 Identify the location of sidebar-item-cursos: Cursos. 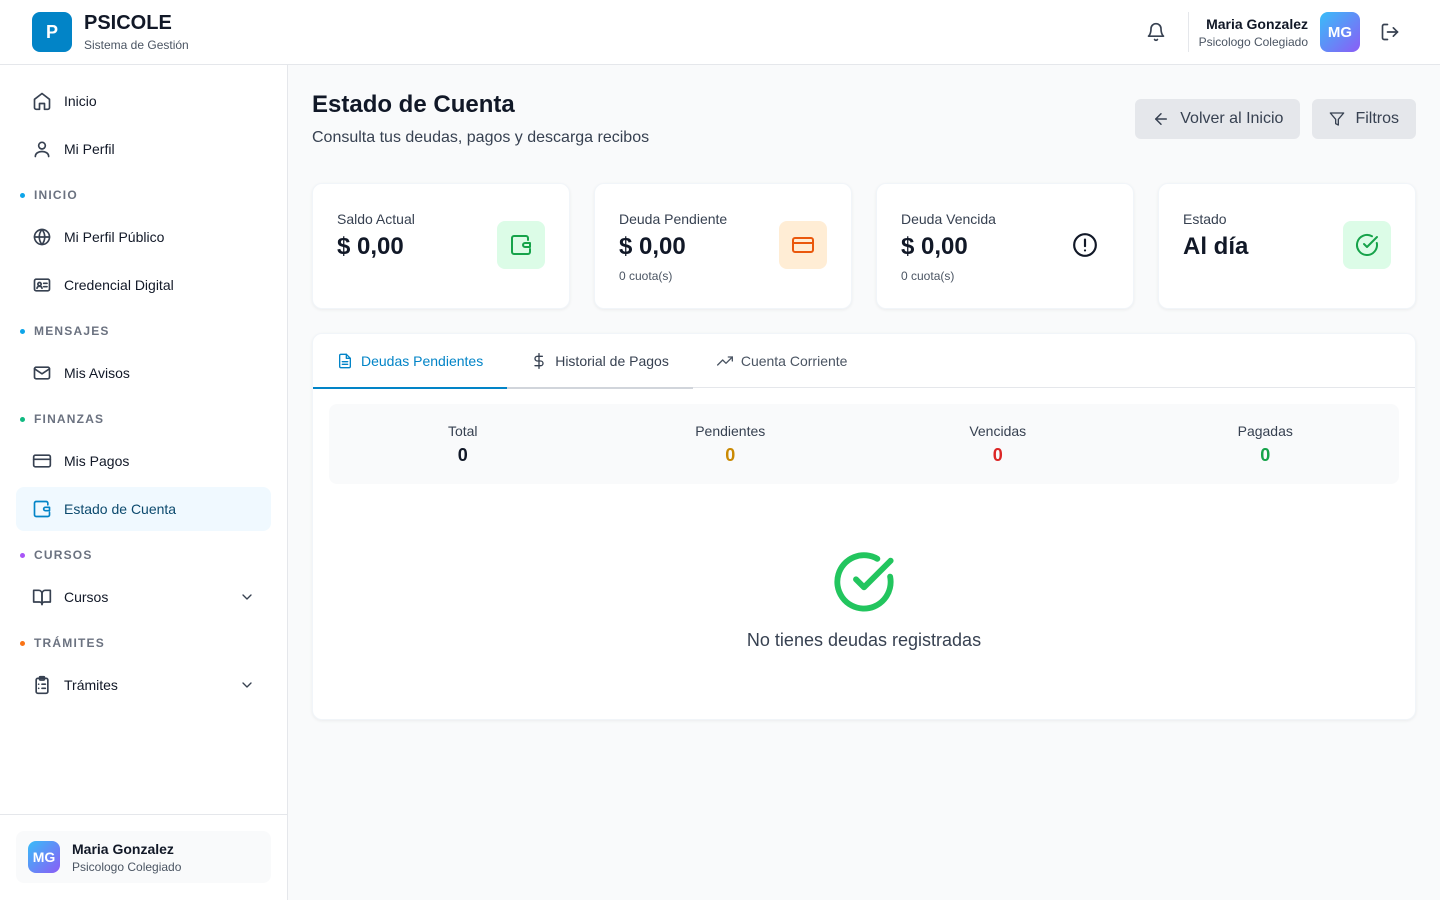
(143, 597).